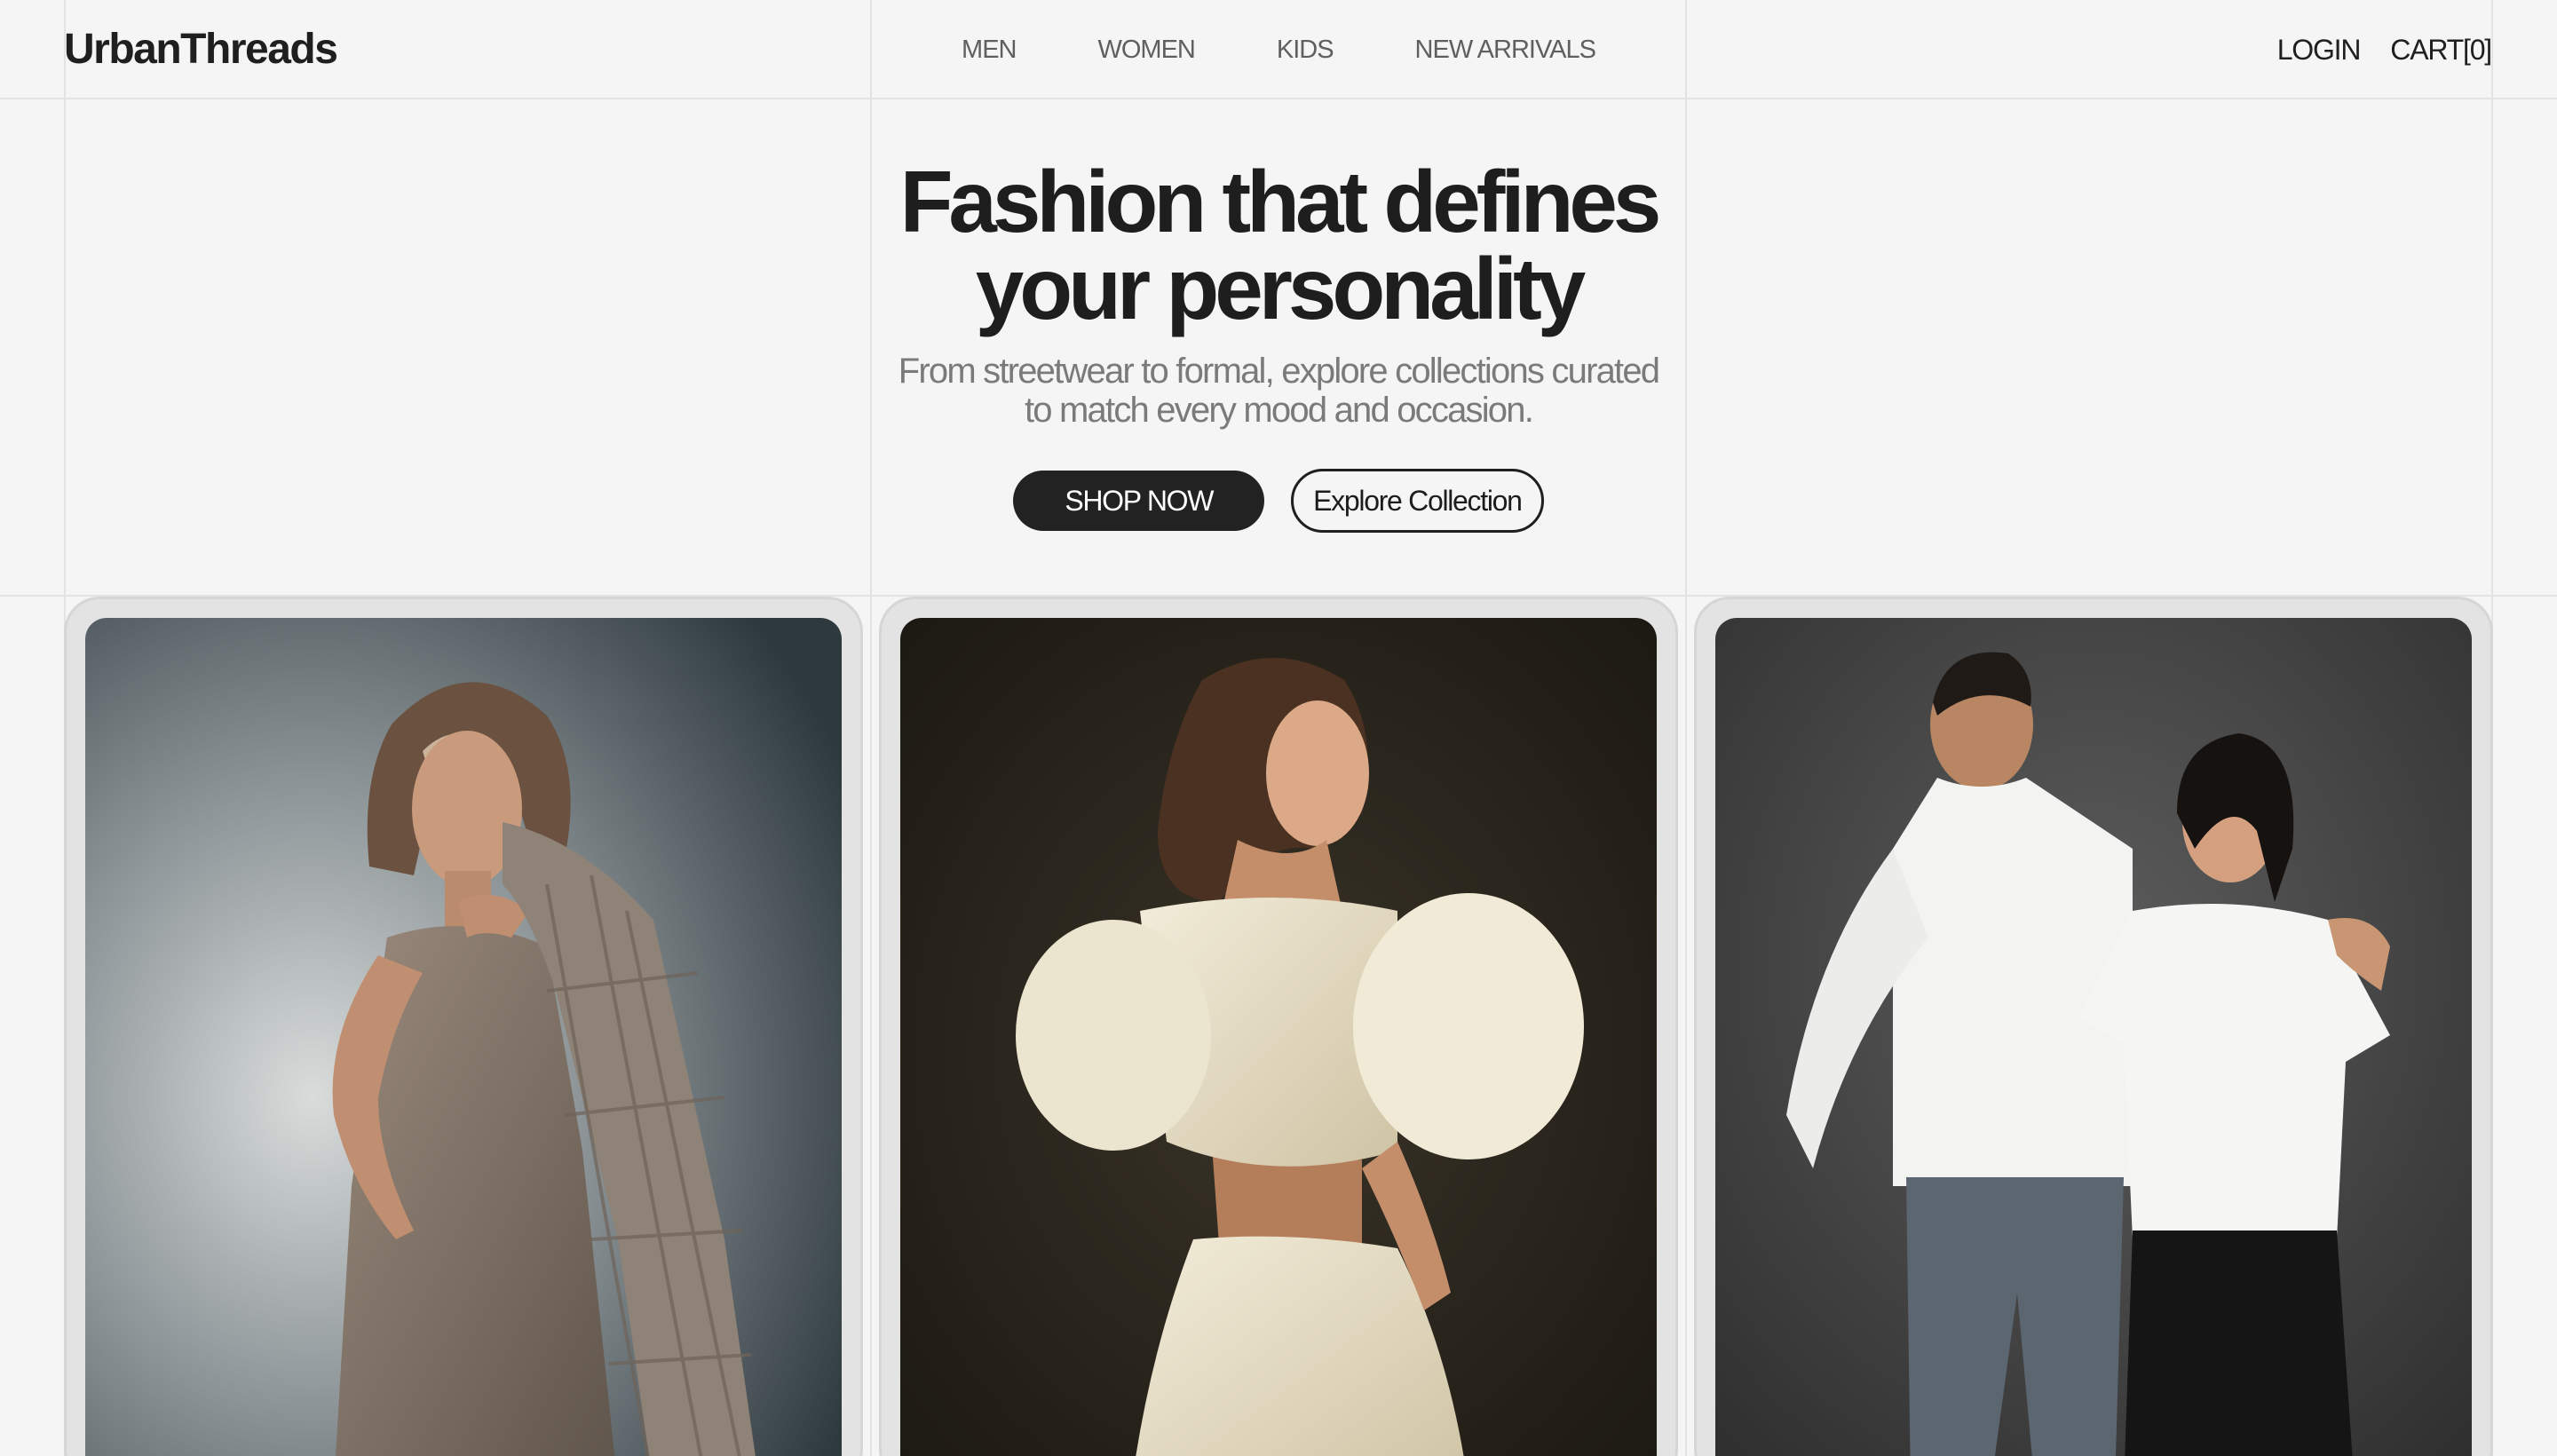 This screenshot has width=2557, height=1456. What do you see at coordinates (1280, 288) in the screenshot?
I see `hero-title-line: your personality` at bounding box center [1280, 288].